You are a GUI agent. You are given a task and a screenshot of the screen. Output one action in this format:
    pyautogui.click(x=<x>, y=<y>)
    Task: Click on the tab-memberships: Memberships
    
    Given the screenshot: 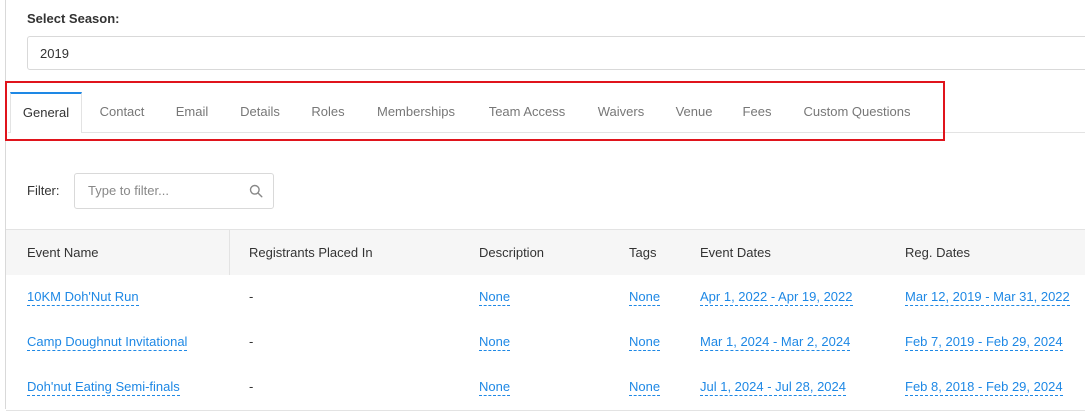 What is the action you would take?
    pyautogui.click(x=416, y=112)
    